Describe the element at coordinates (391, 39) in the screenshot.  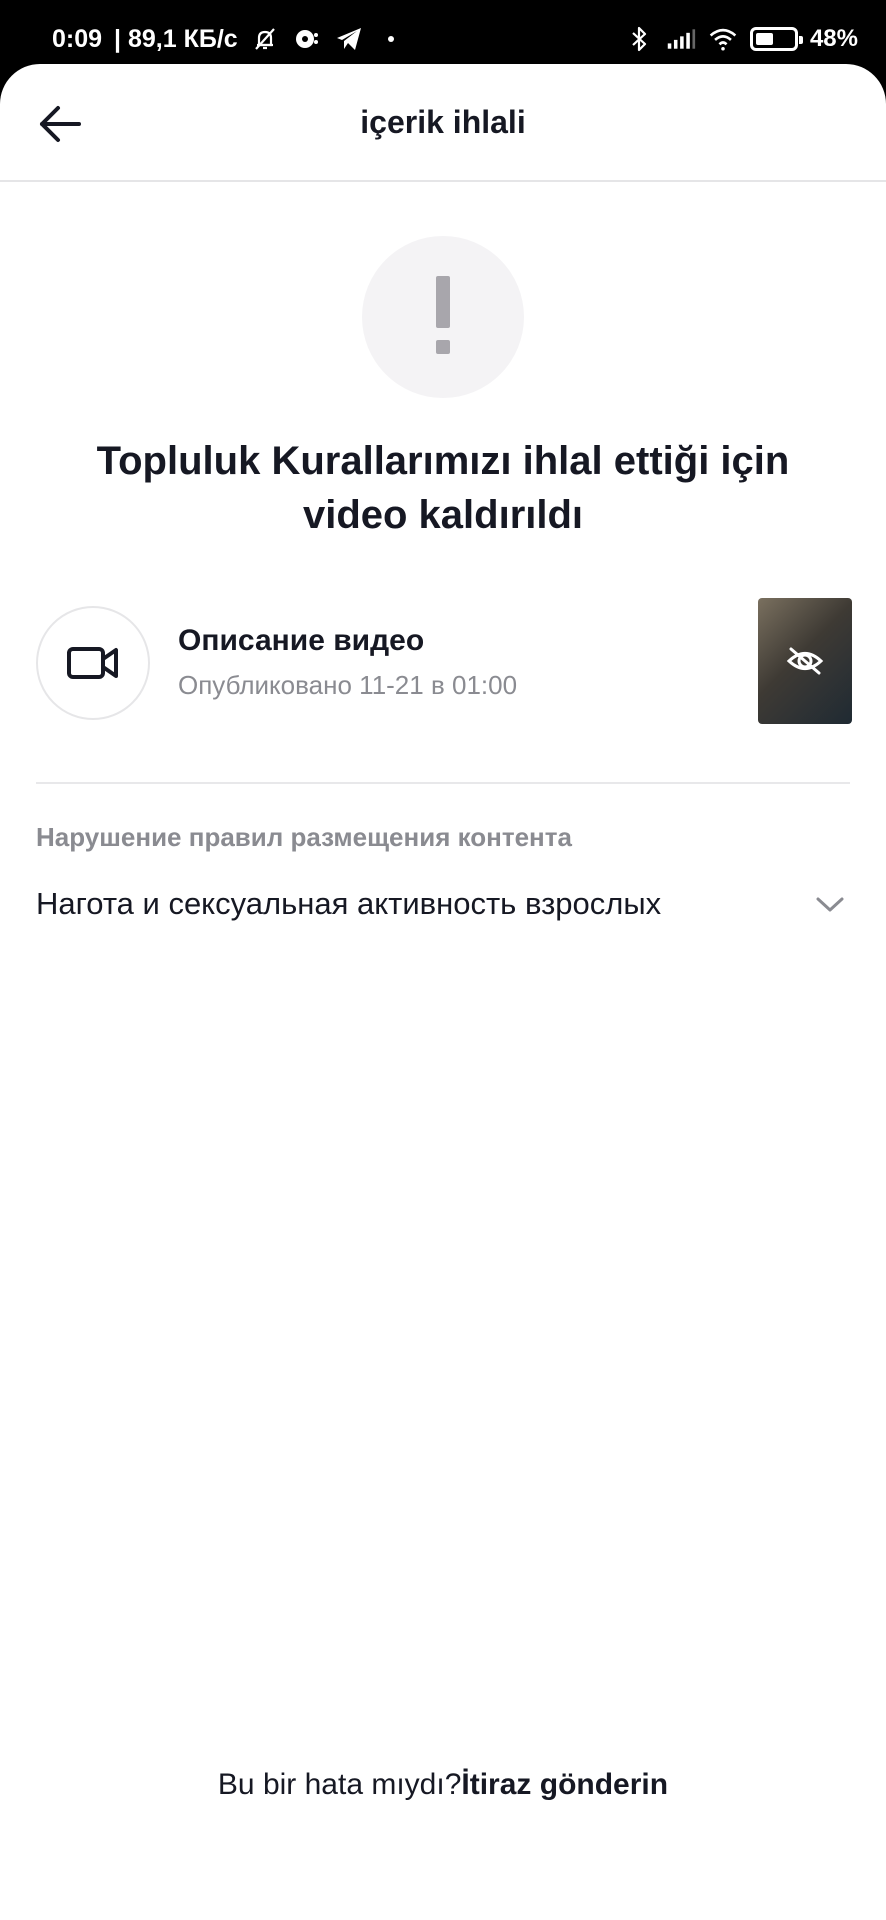
I see `notification-dot-icon` at that location.